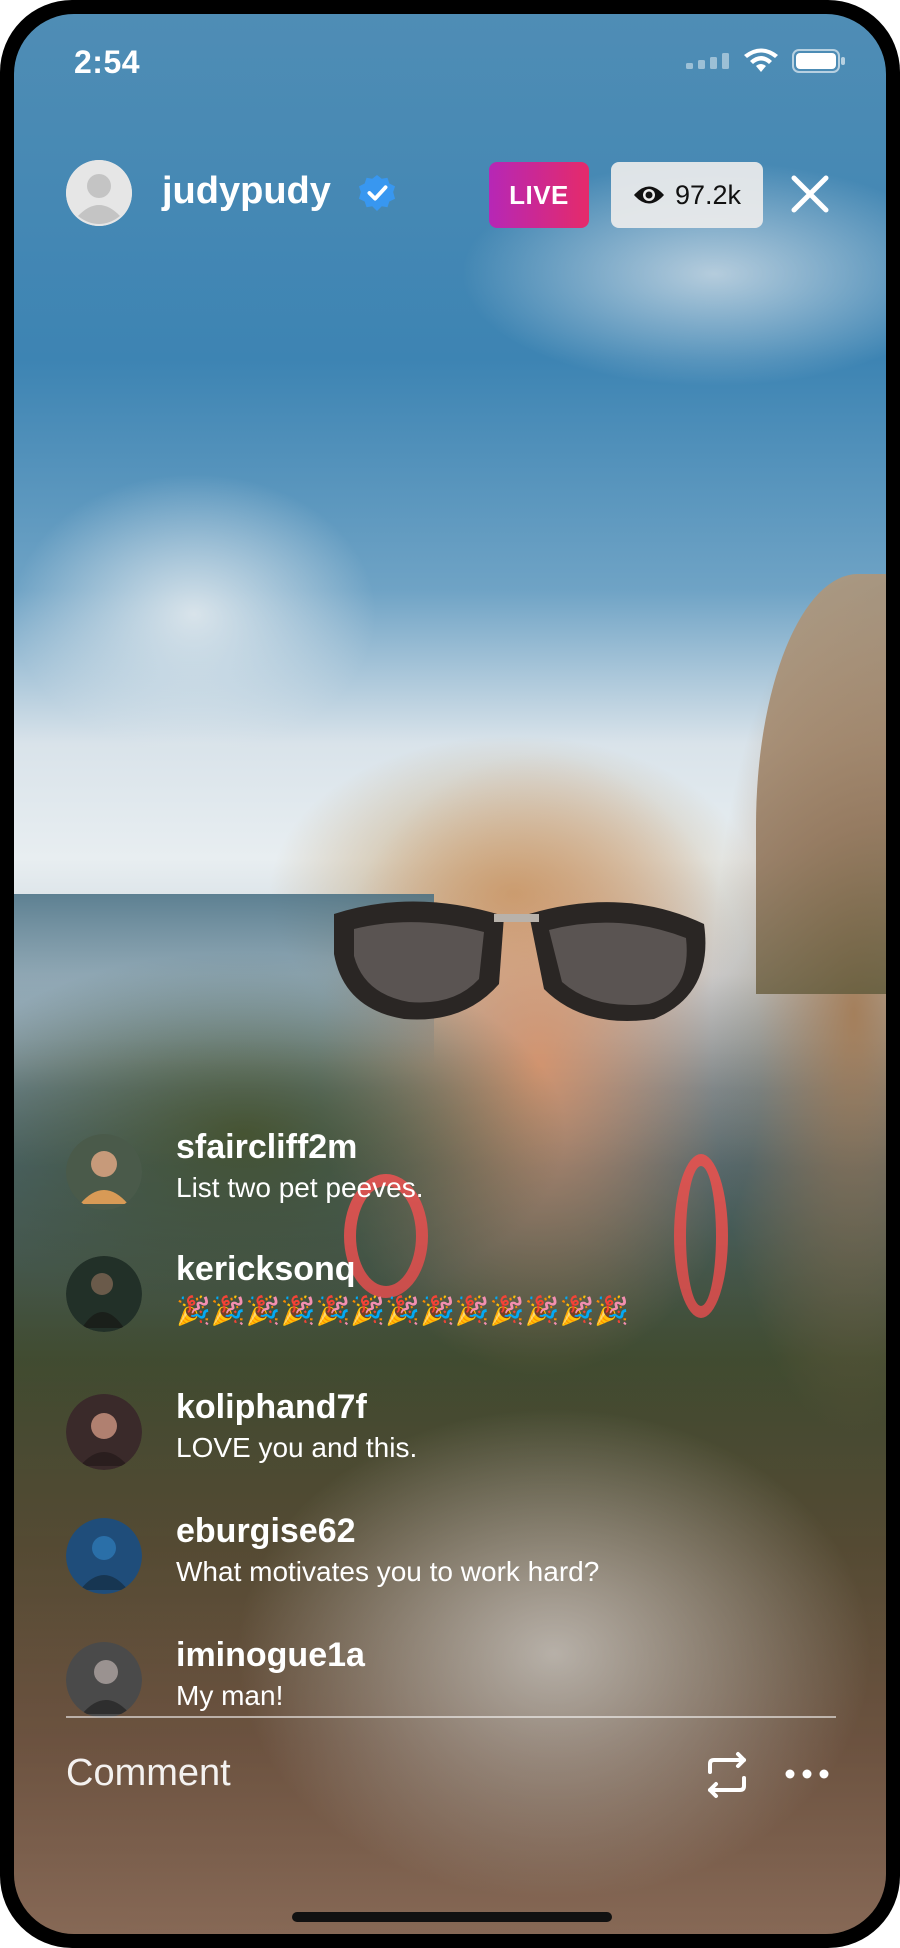  I want to click on live-header: judypudy LIVE 97.2k, so click(450, 194).